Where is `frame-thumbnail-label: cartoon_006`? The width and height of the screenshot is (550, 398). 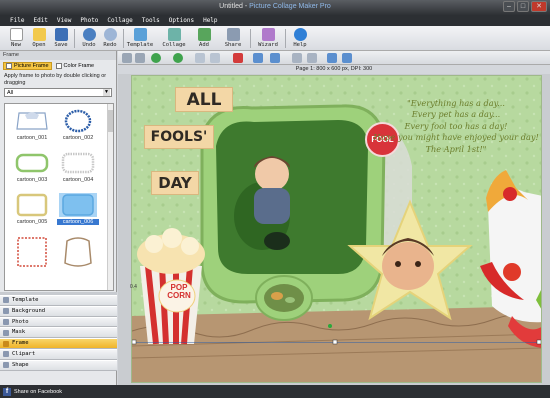 frame-thumbnail-label: cartoon_006 is located at coordinates (78, 222).